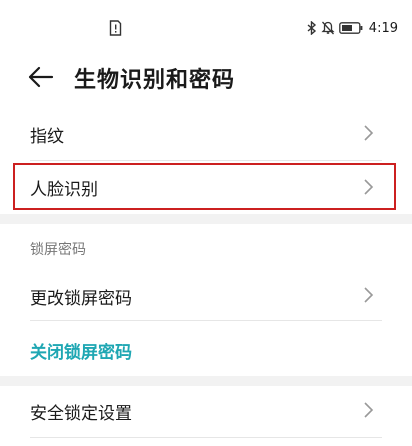 Image resolution: width=412 pixels, height=446 pixels. Describe the element at coordinates (383, 28) in the screenshot. I see `status-time: 4:19` at that location.